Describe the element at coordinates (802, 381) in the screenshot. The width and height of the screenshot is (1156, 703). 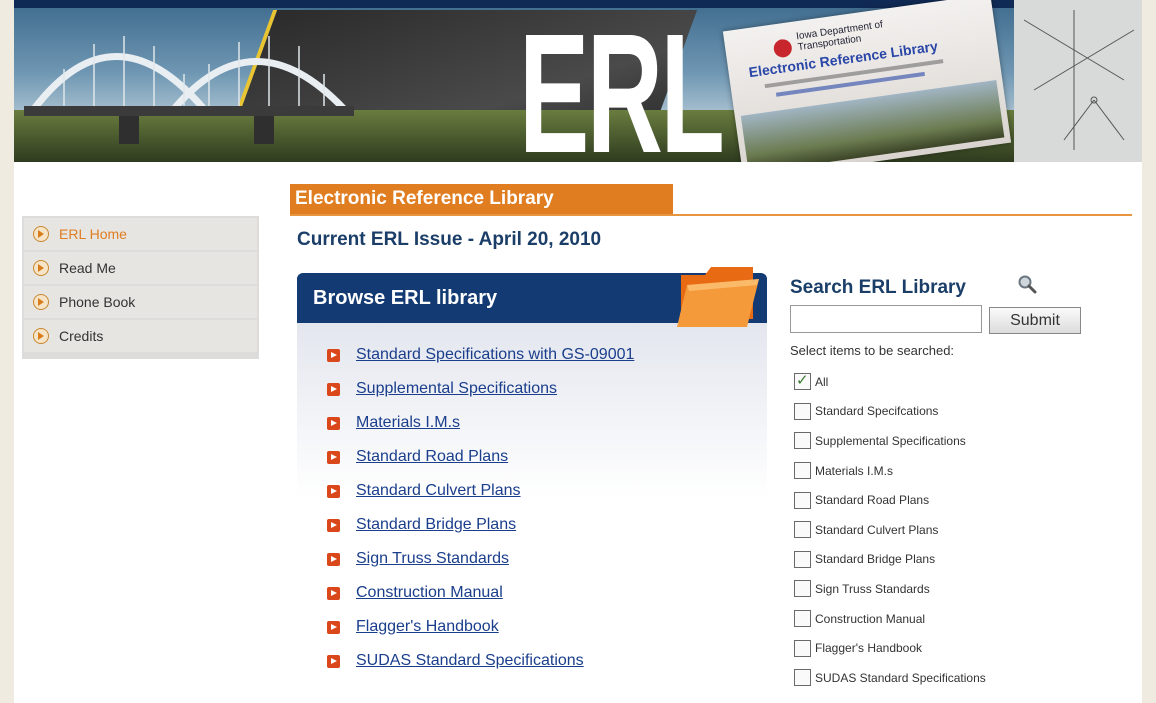
I see `checkbox-all` at that location.